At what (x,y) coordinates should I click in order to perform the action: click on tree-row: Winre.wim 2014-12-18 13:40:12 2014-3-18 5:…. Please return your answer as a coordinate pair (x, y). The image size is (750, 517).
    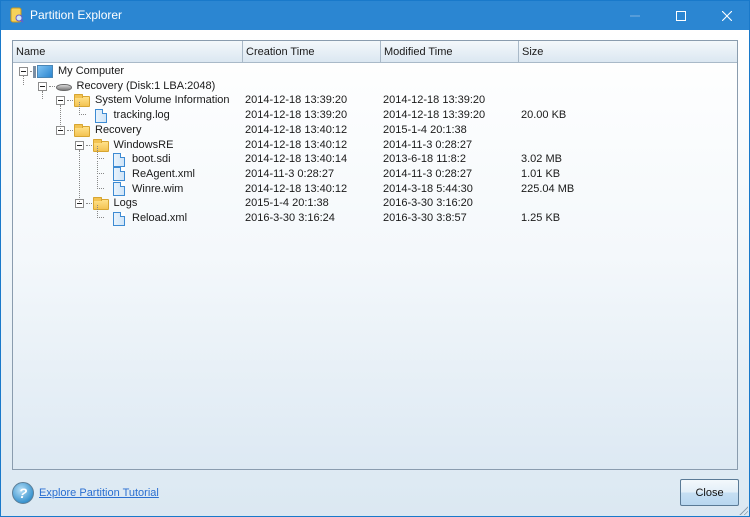
    Looking at the image, I should click on (375, 186).